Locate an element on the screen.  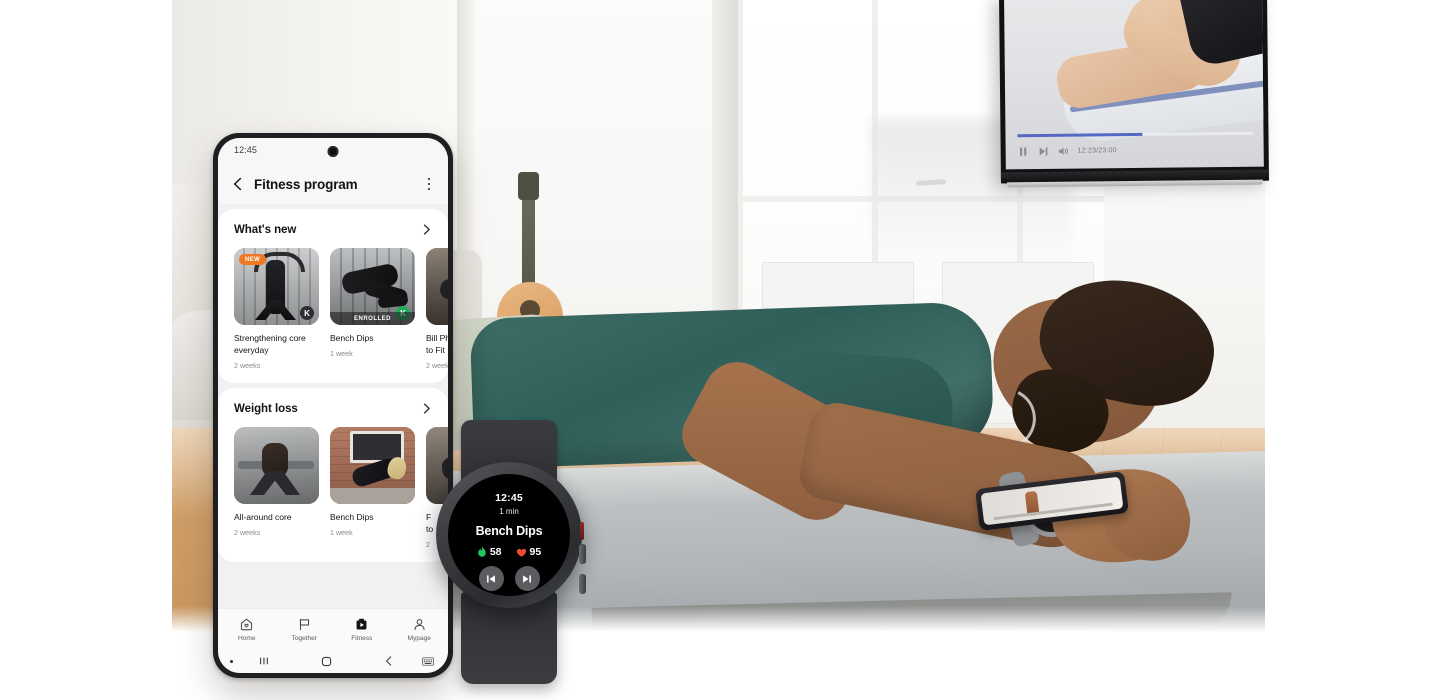
calories-flame-icon is located at coordinates (482, 551).